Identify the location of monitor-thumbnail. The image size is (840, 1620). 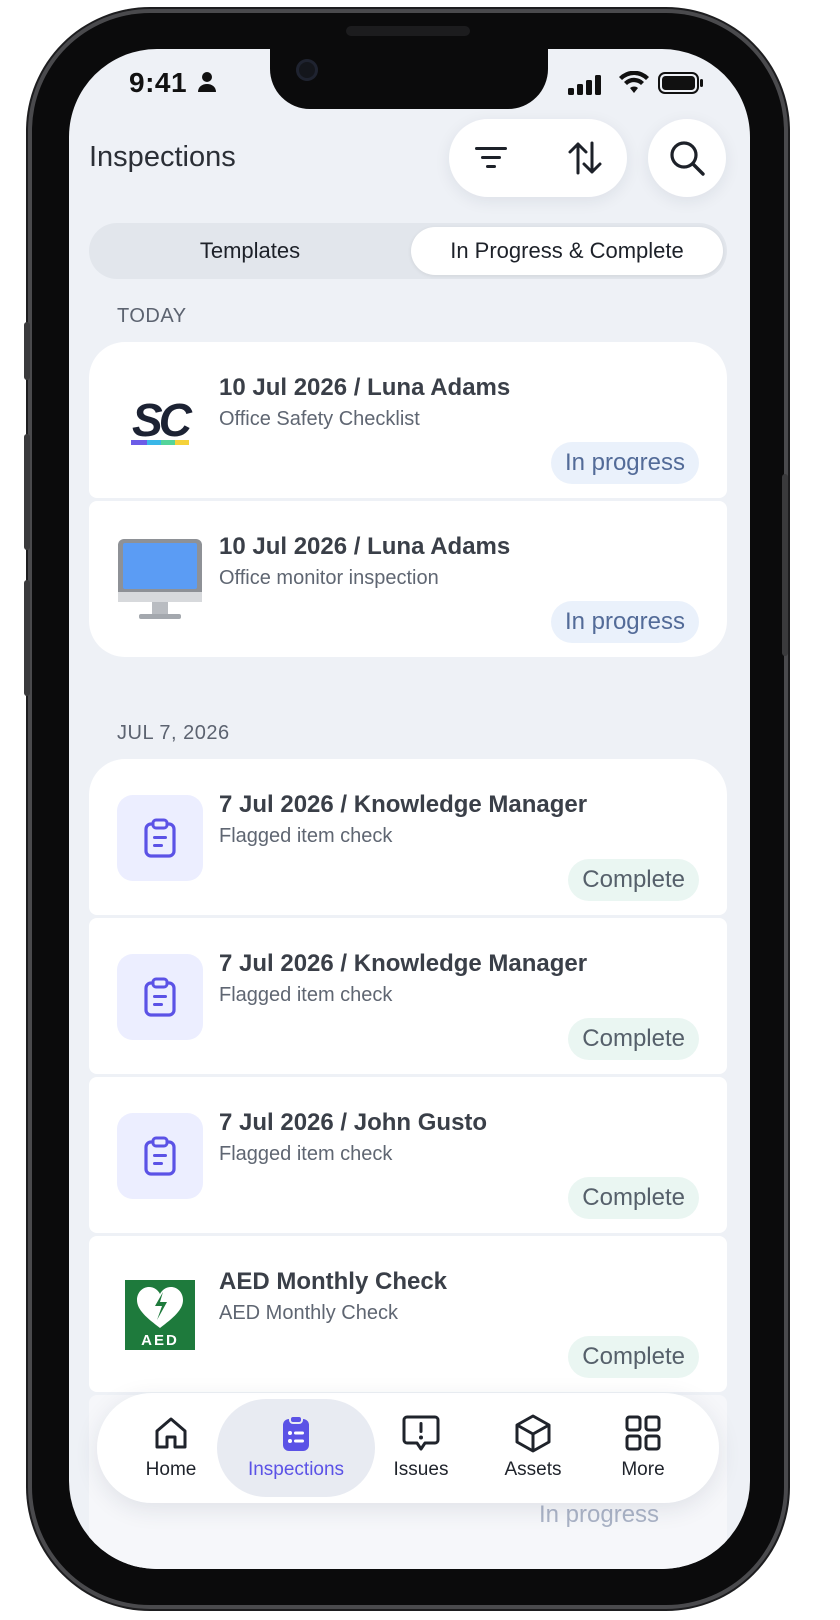
(160, 580).